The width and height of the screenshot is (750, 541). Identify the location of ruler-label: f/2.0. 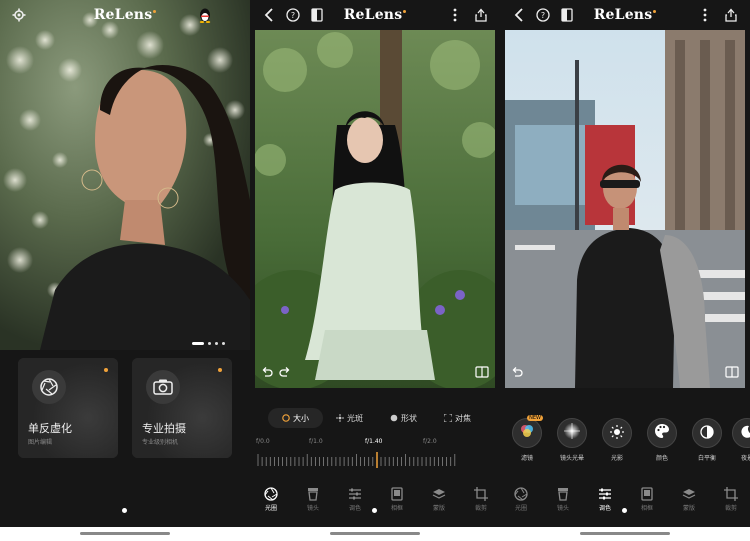
(430, 441).